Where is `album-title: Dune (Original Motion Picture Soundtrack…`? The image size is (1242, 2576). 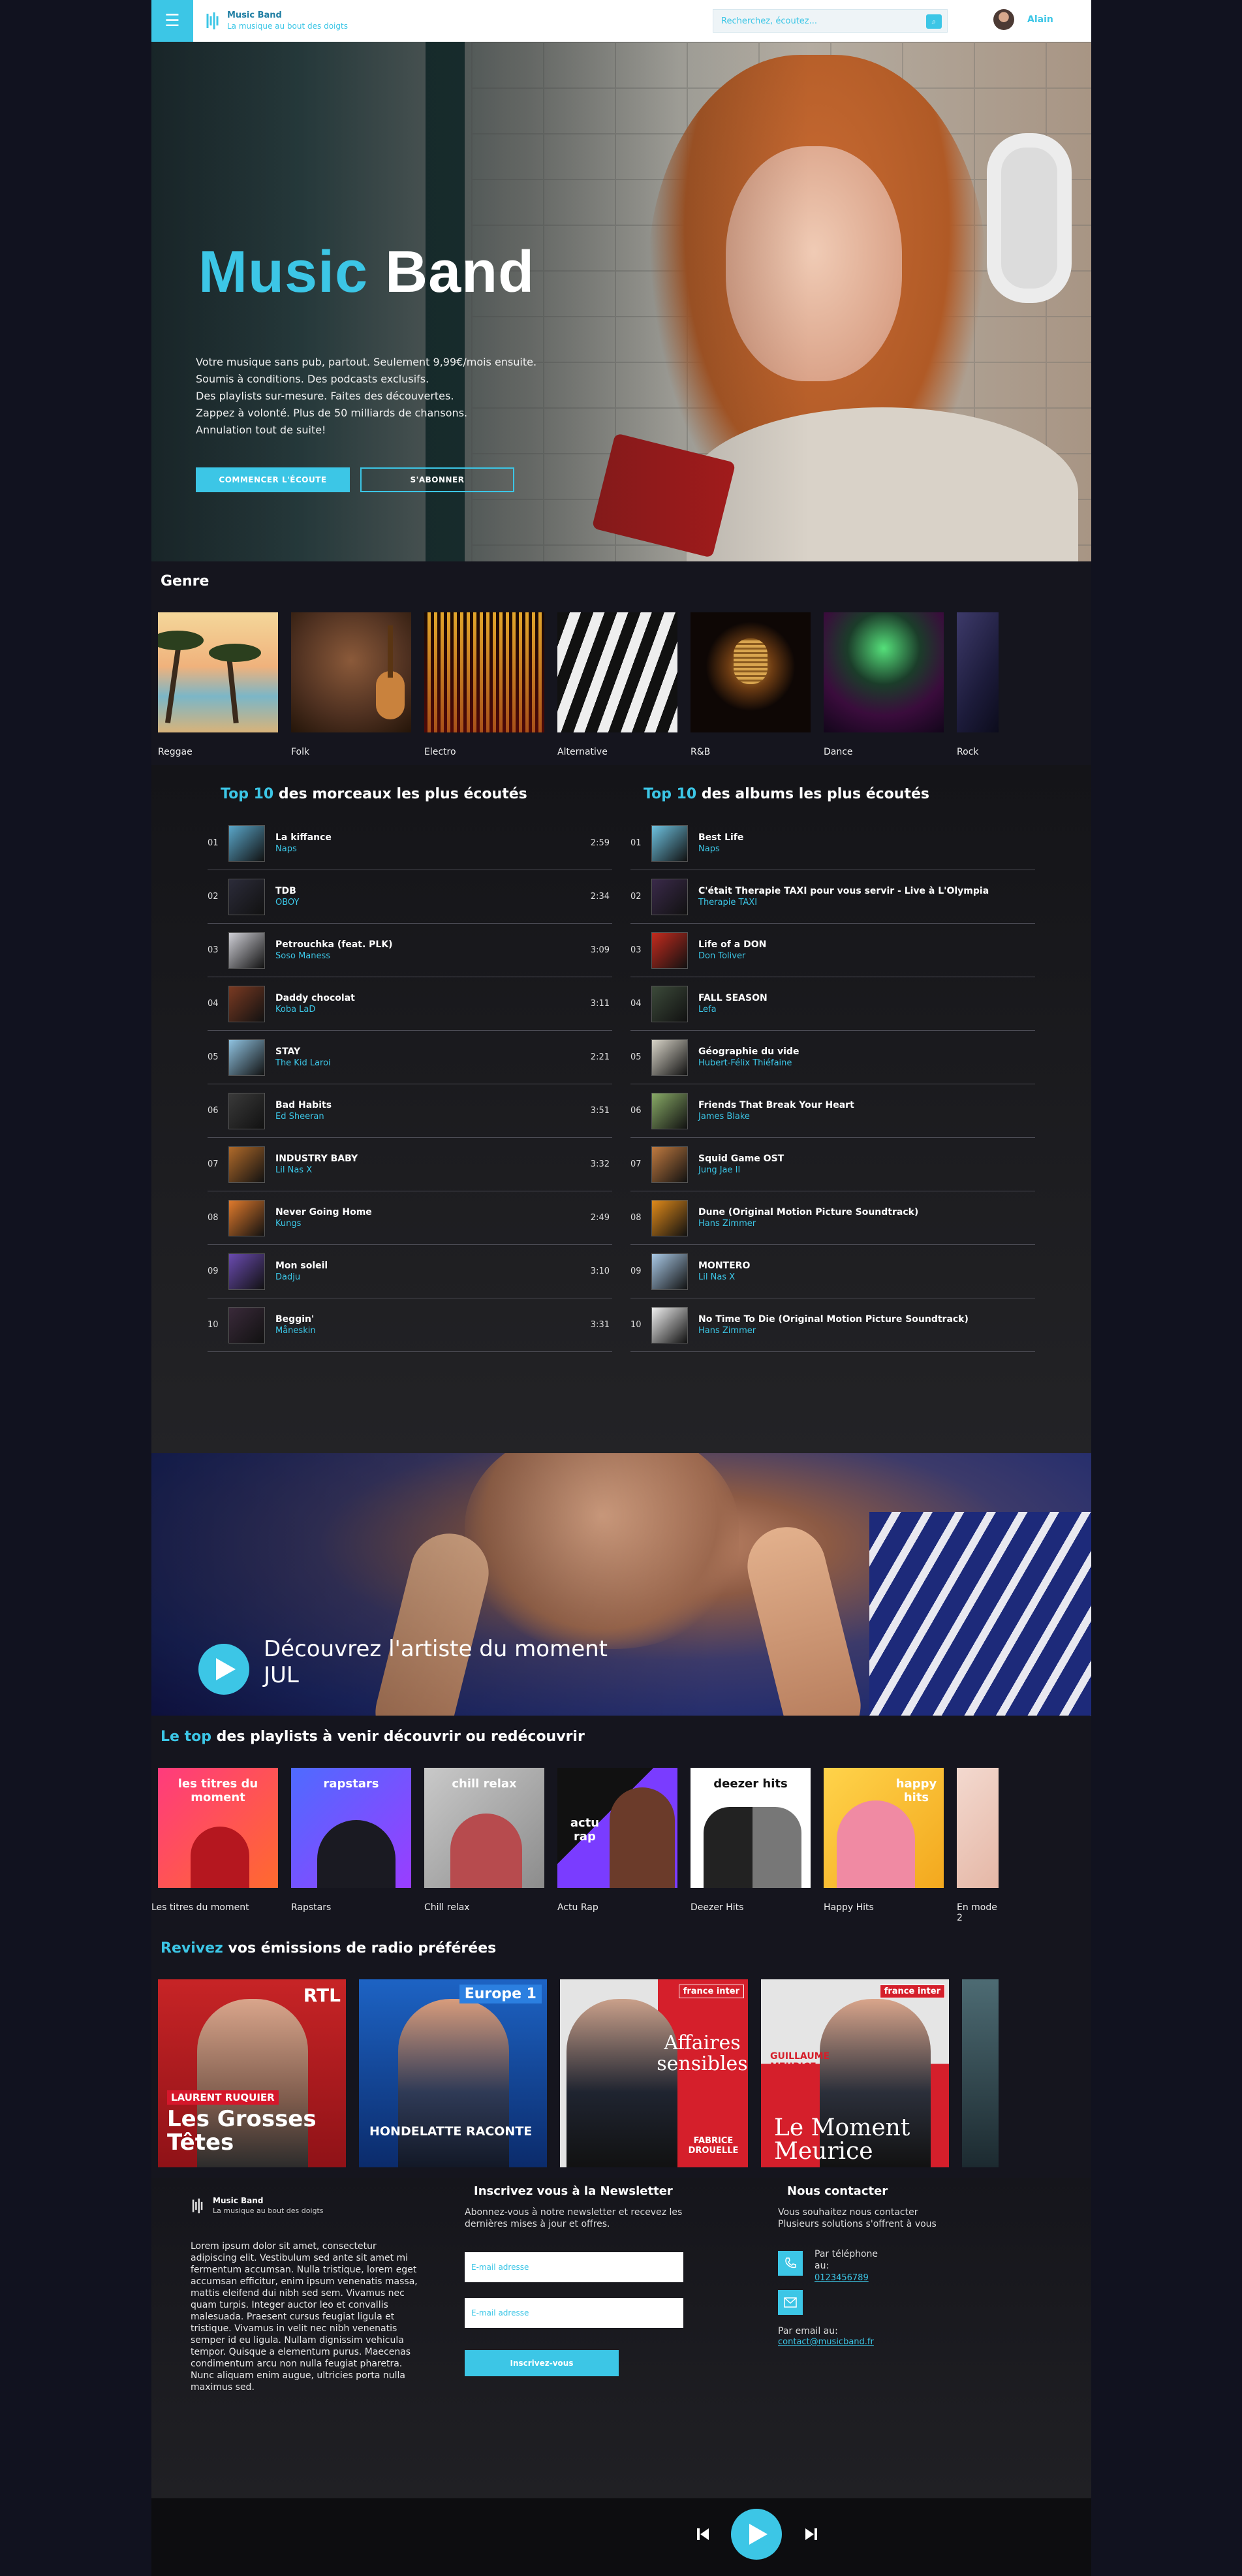
album-title: Dune (Original Motion Picture Soundtrack… is located at coordinates (808, 1212).